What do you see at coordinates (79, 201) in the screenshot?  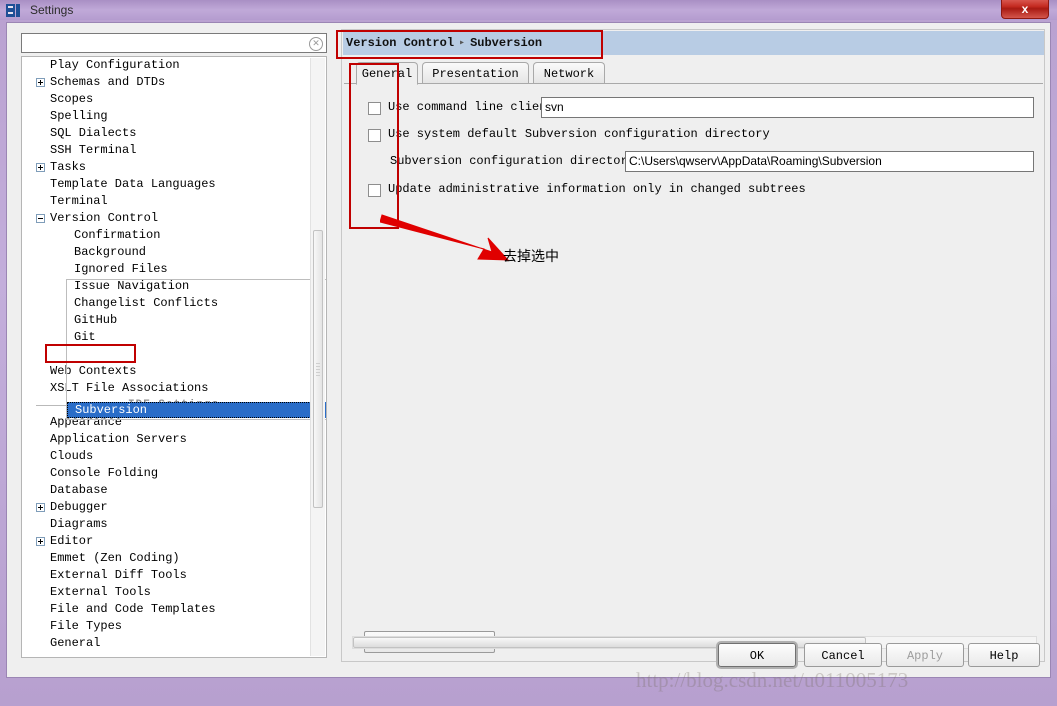 I see `sidebar-item-label: Terminal` at bounding box center [79, 201].